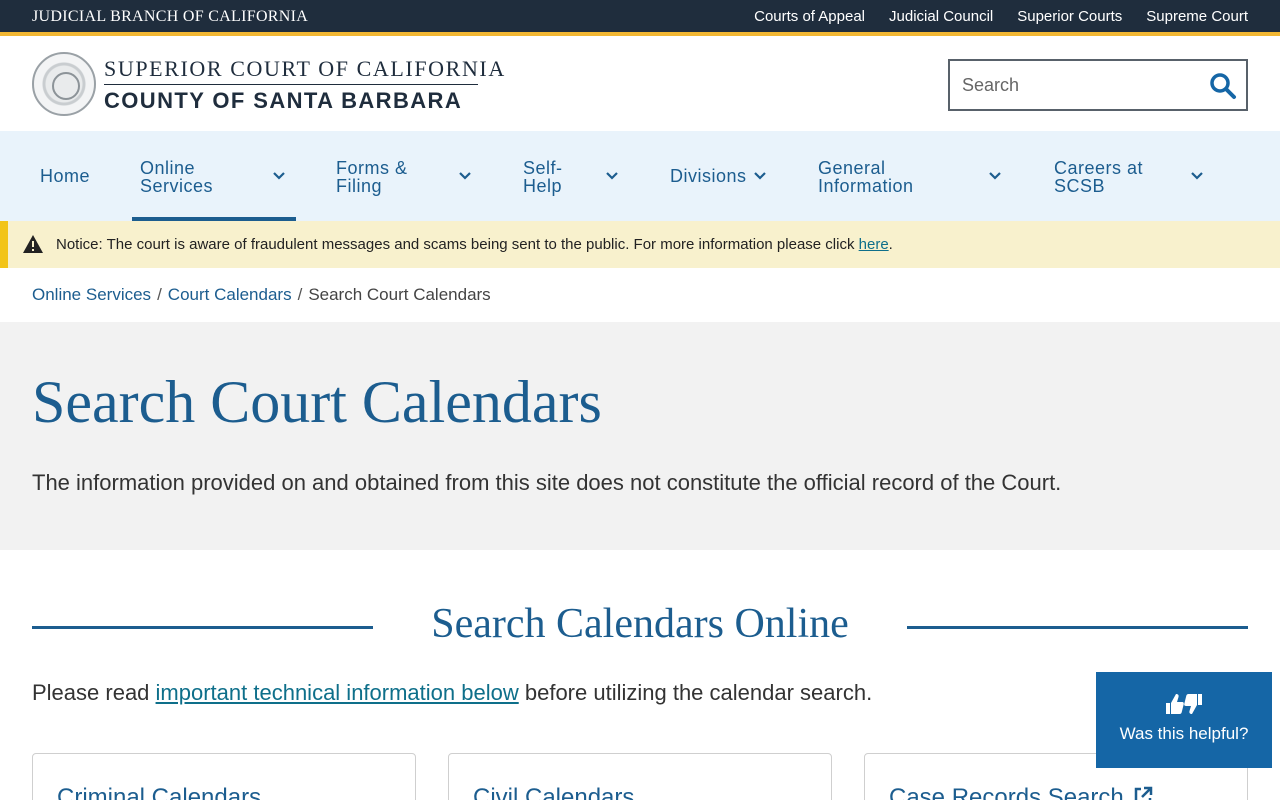 The height and width of the screenshot is (800, 1280). Describe the element at coordinates (543, 177) in the screenshot. I see `nav-label: Self-Help` at that location.